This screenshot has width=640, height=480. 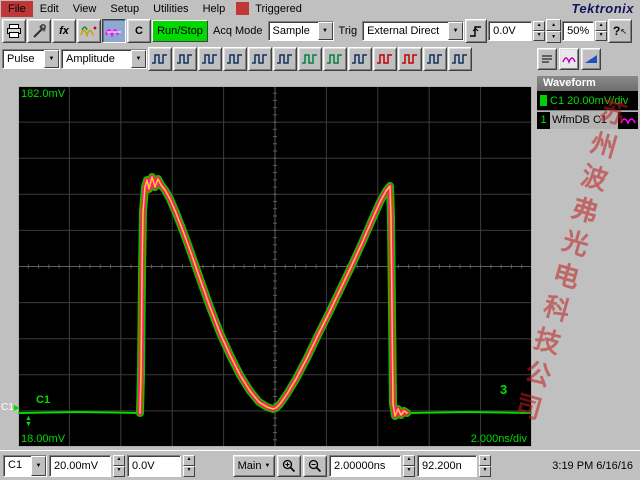 What do you see at coordinates (49, 9) in the screenshot?
I see `menu-edit: Edit` at bounding box center [49, 9].